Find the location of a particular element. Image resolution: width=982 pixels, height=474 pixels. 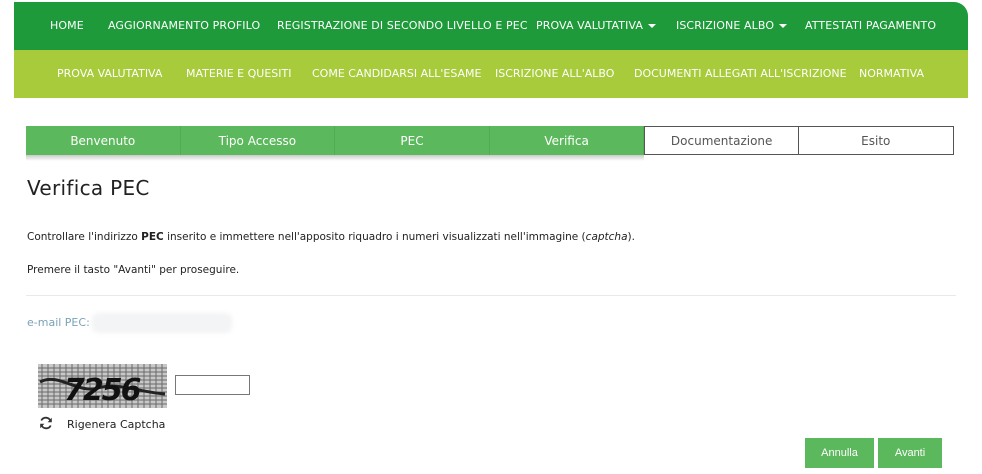

step-benvenuto: Benvenuto is located at coordinates (103, 140).